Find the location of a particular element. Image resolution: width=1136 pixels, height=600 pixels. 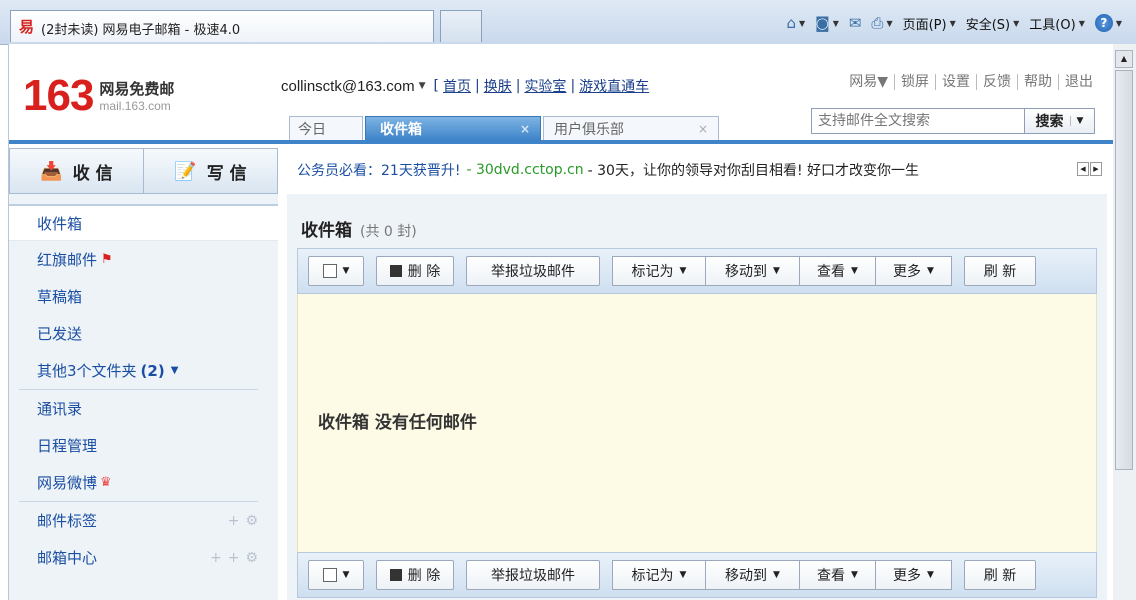

receive-icon: 📥 is located at coordinates (51, 171).